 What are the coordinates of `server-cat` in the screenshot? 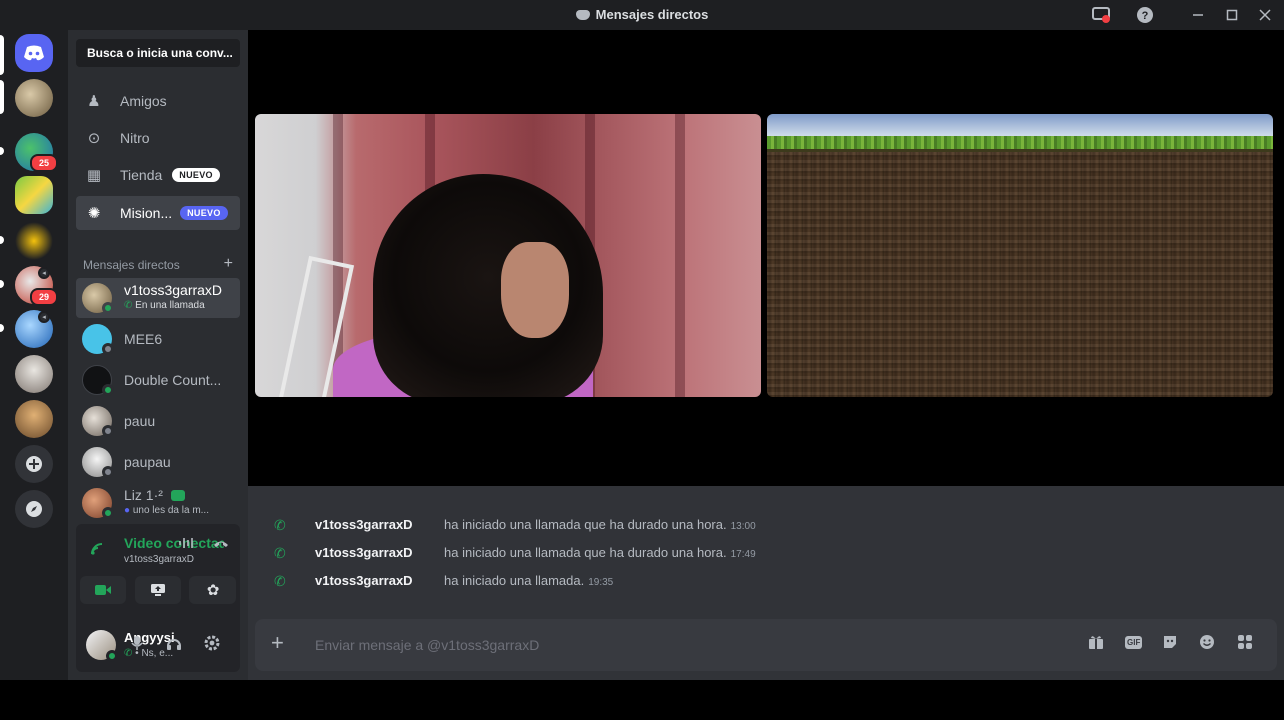 It's located at (34, 419).